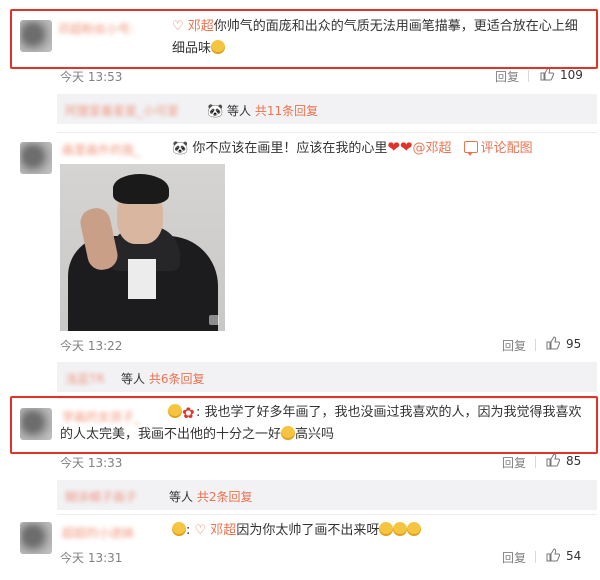 The image size is (600, 580). Describe the element at coordinates (574, 344) in the screenshot. I see `like-count: 95` at that location.